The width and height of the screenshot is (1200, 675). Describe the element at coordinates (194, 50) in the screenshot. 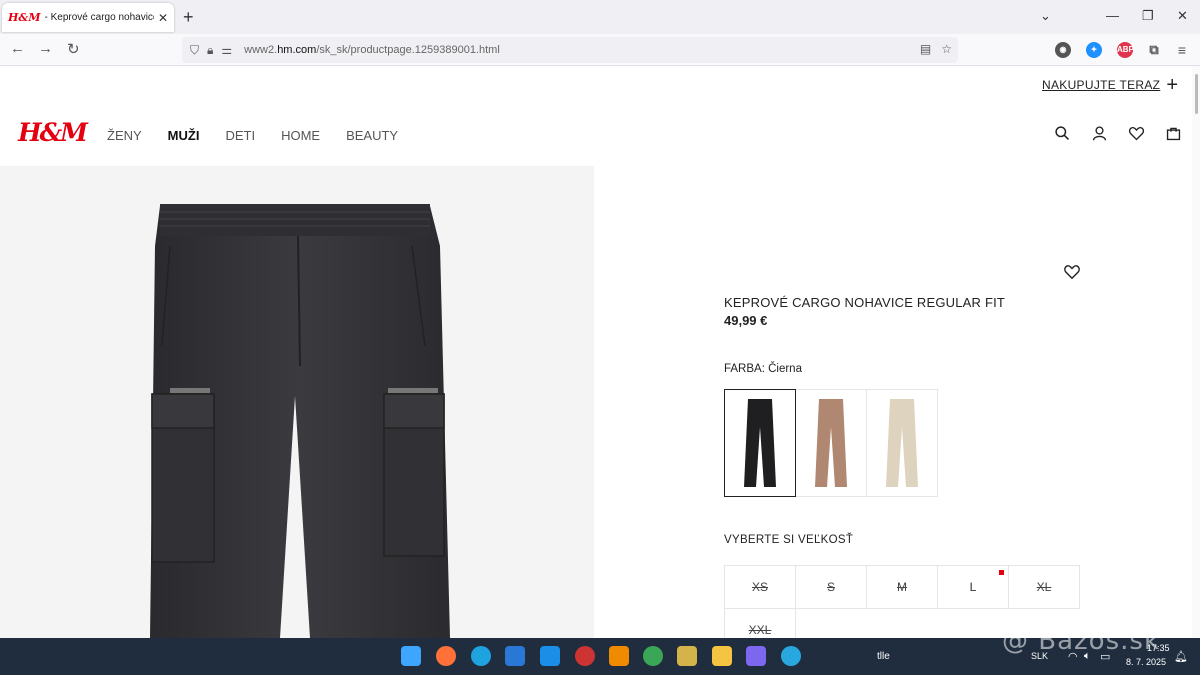

I see `shield-icon: ⛉` at that location.